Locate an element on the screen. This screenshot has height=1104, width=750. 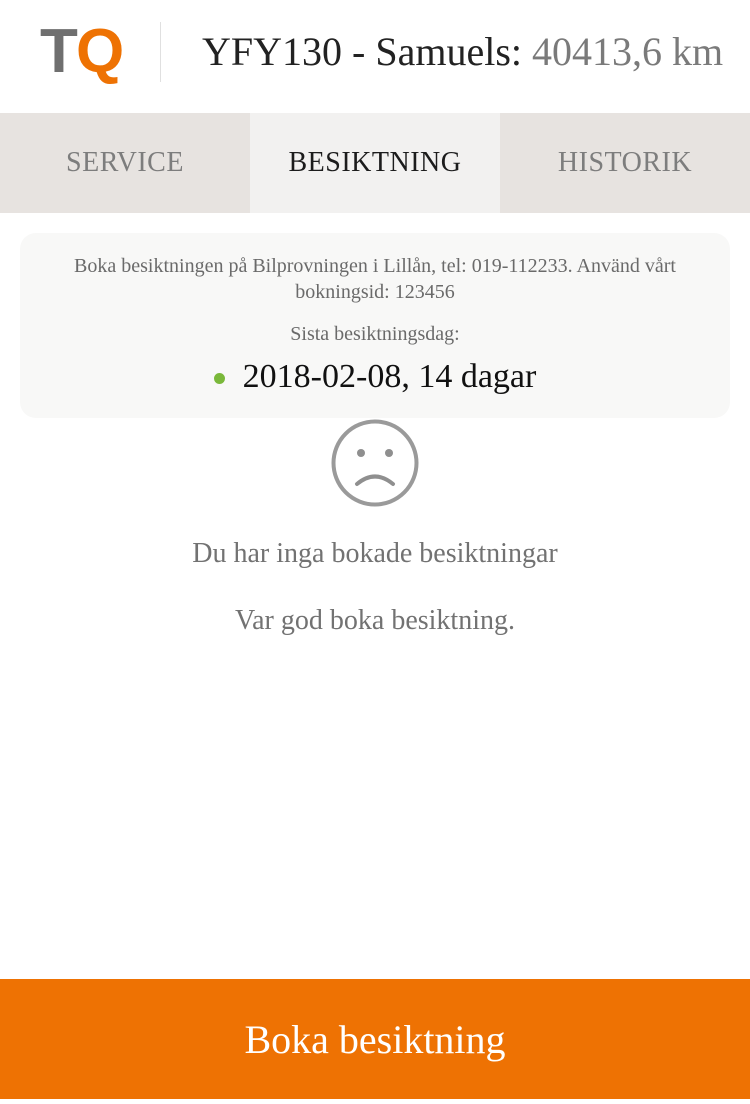
vehicle-name: YFY130 - Samuels: is located at coordinates (367, 51).